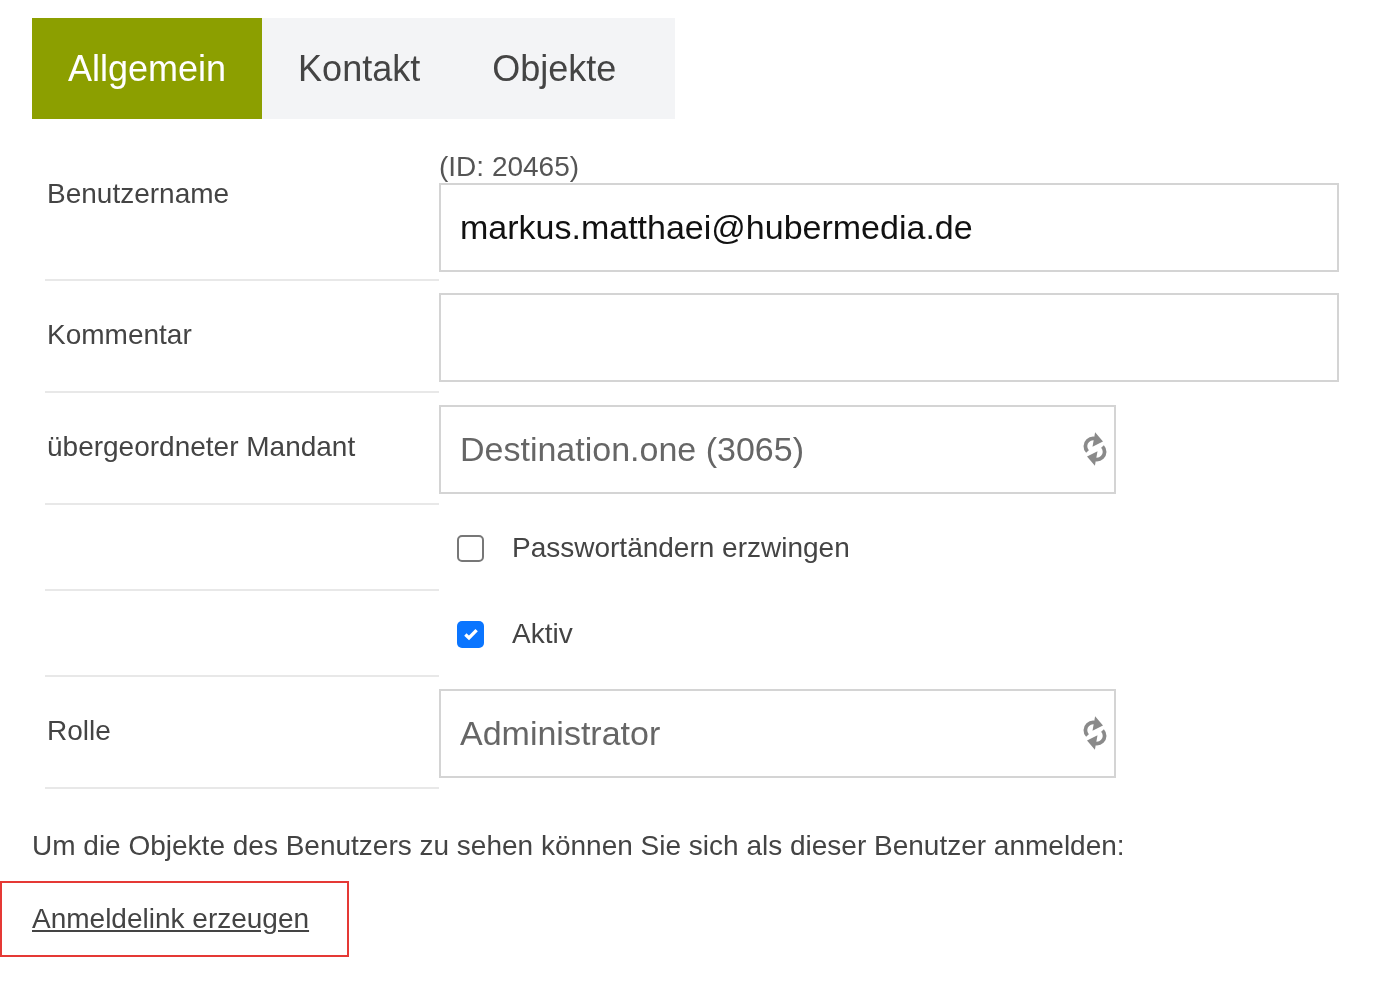  What do you see at coordinates (777, 449) in the screenshot?
I see `select-field: Destination.one (3065)` at bounding box center [777, 449].